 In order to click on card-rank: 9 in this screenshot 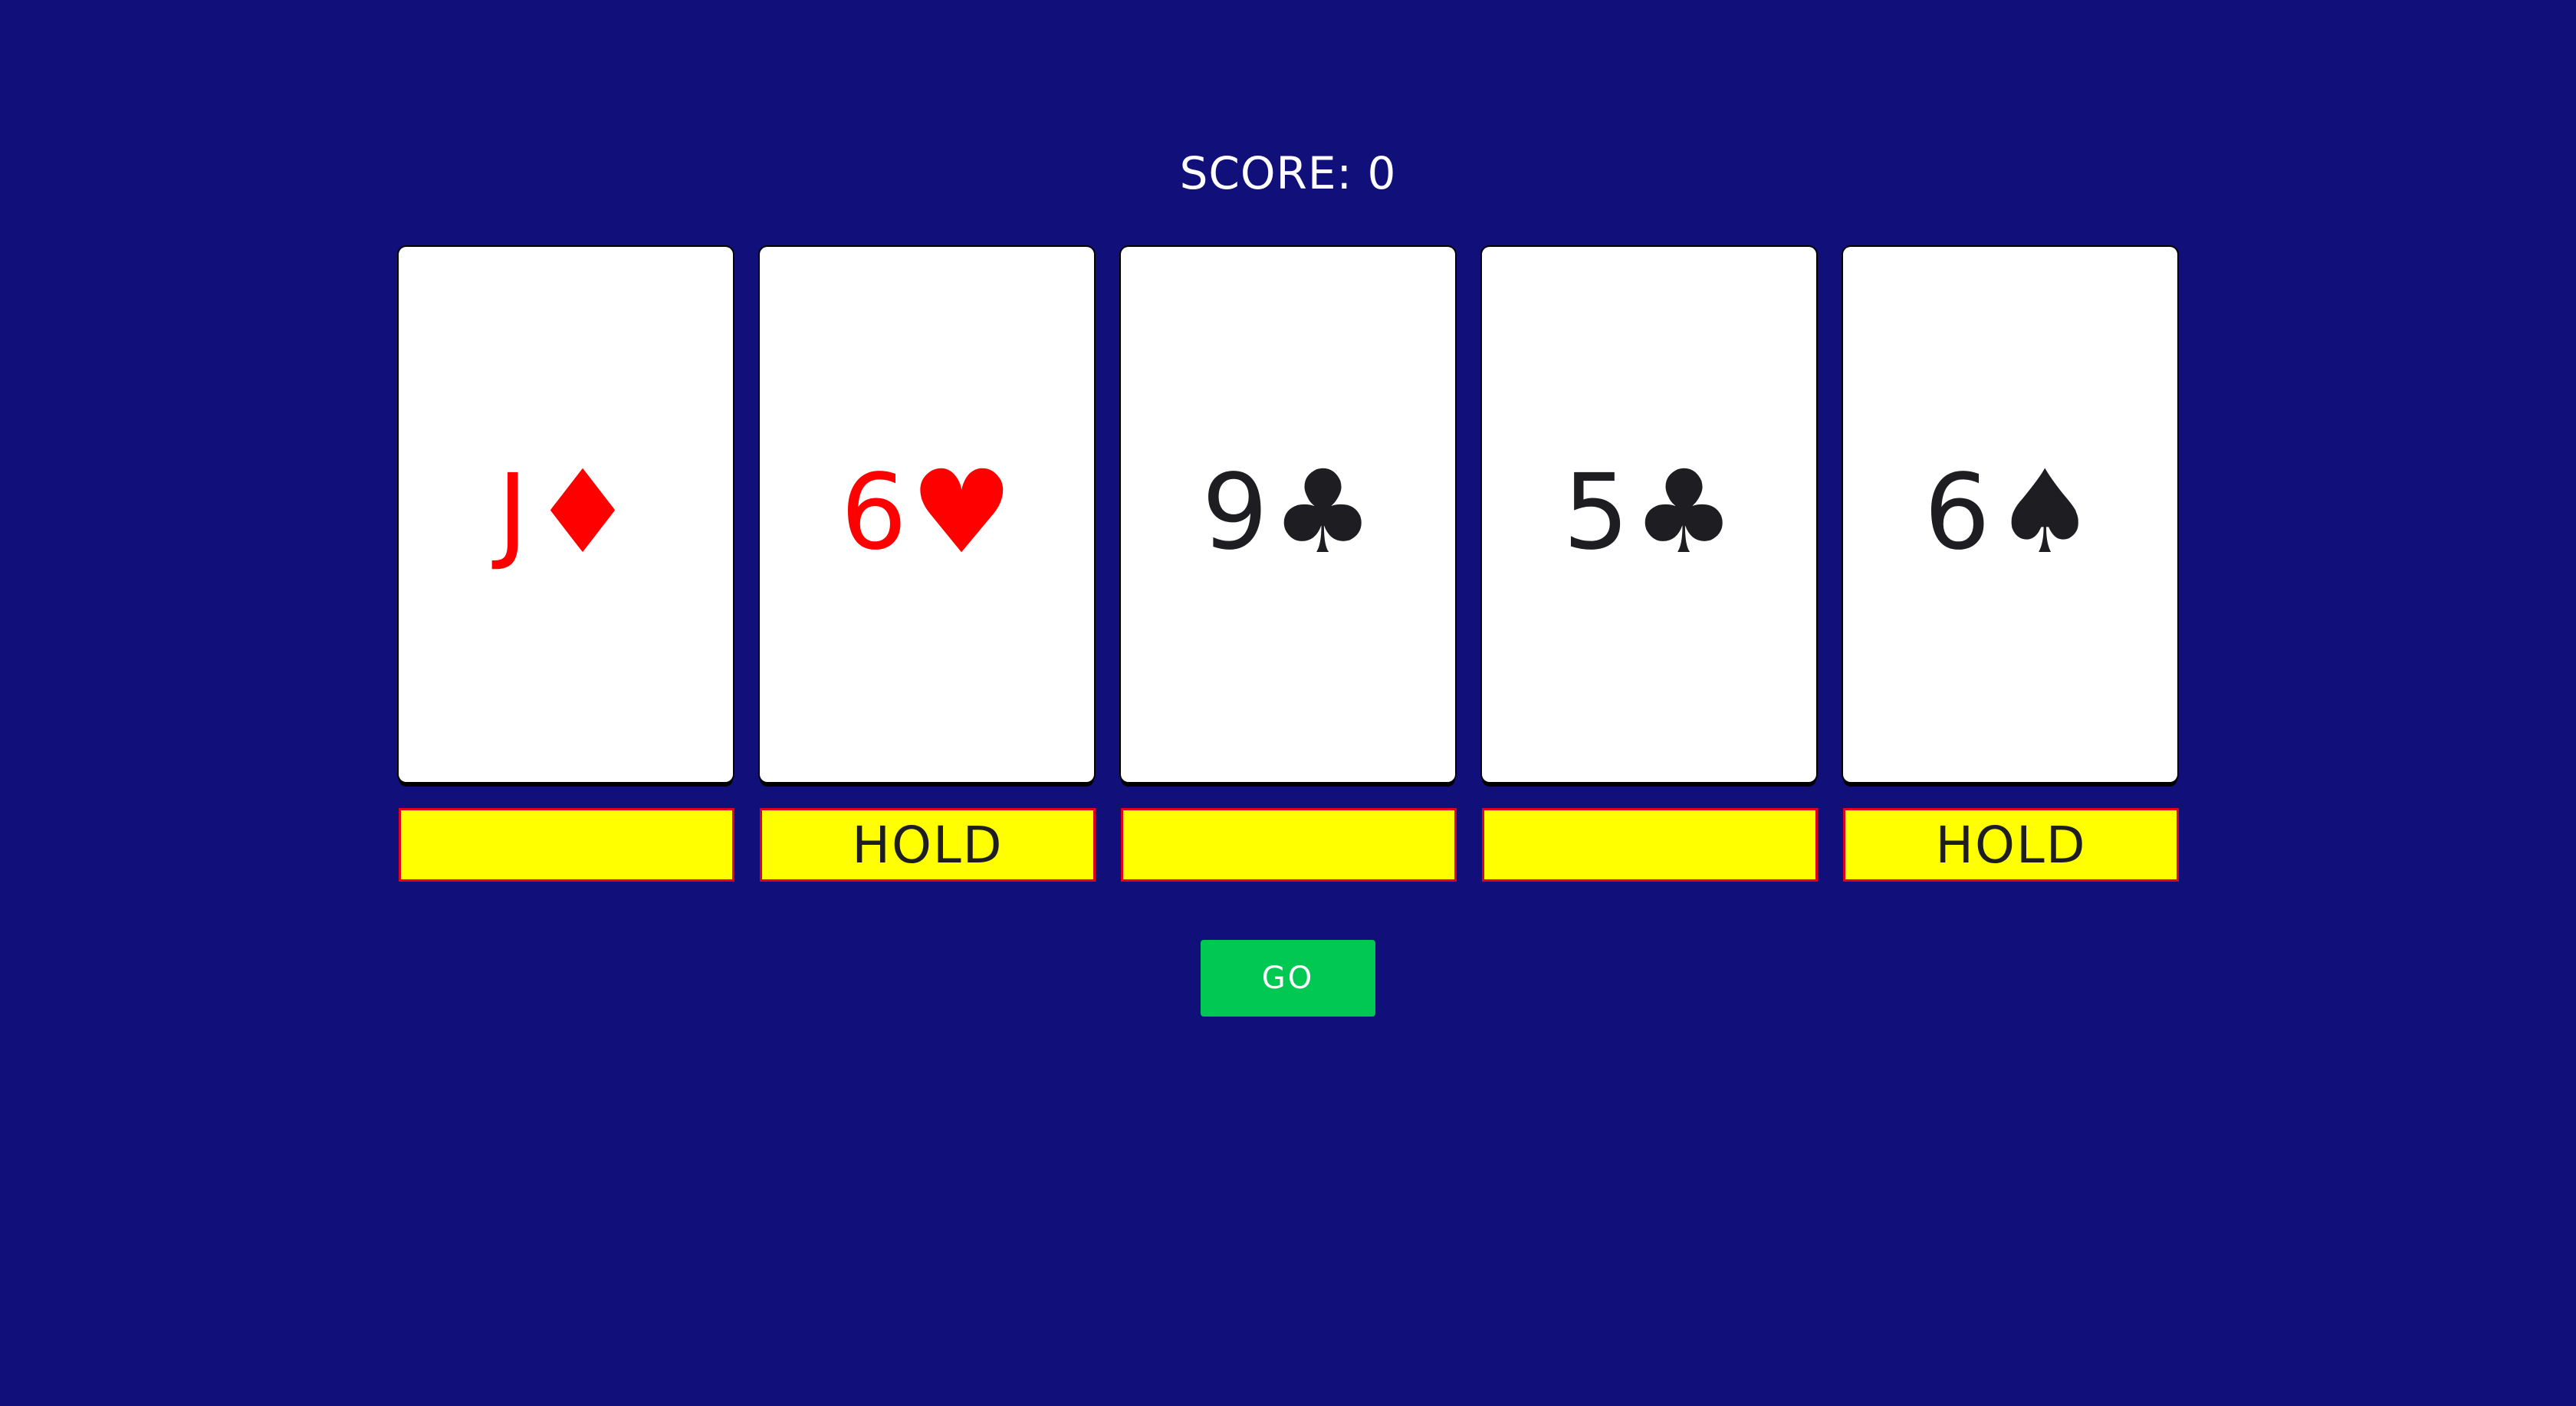, I will do `click(1235, 512)`.